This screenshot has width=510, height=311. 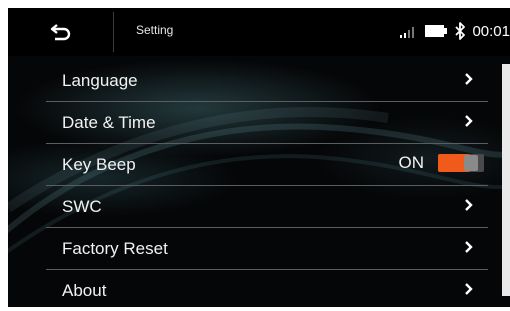 What do you see at coordinates (99, 164) in the screenshot?
I see `menu-item-label: Key Beep` at bounding box center [99, 164].